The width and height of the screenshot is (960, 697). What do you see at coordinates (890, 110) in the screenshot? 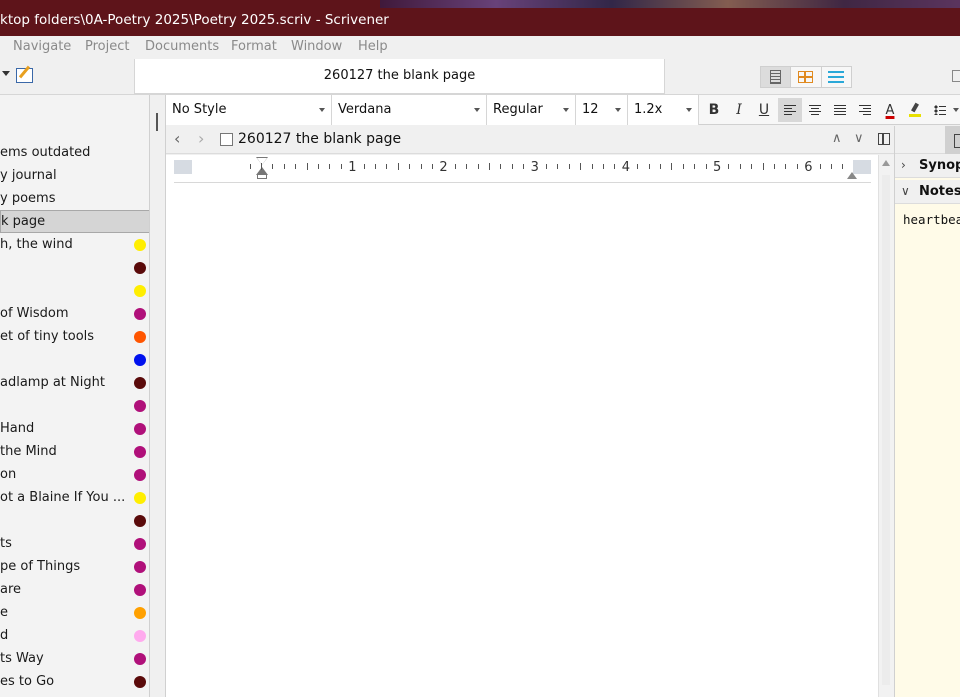
I see `font-color-button: A` at bounding box center [890, 110].